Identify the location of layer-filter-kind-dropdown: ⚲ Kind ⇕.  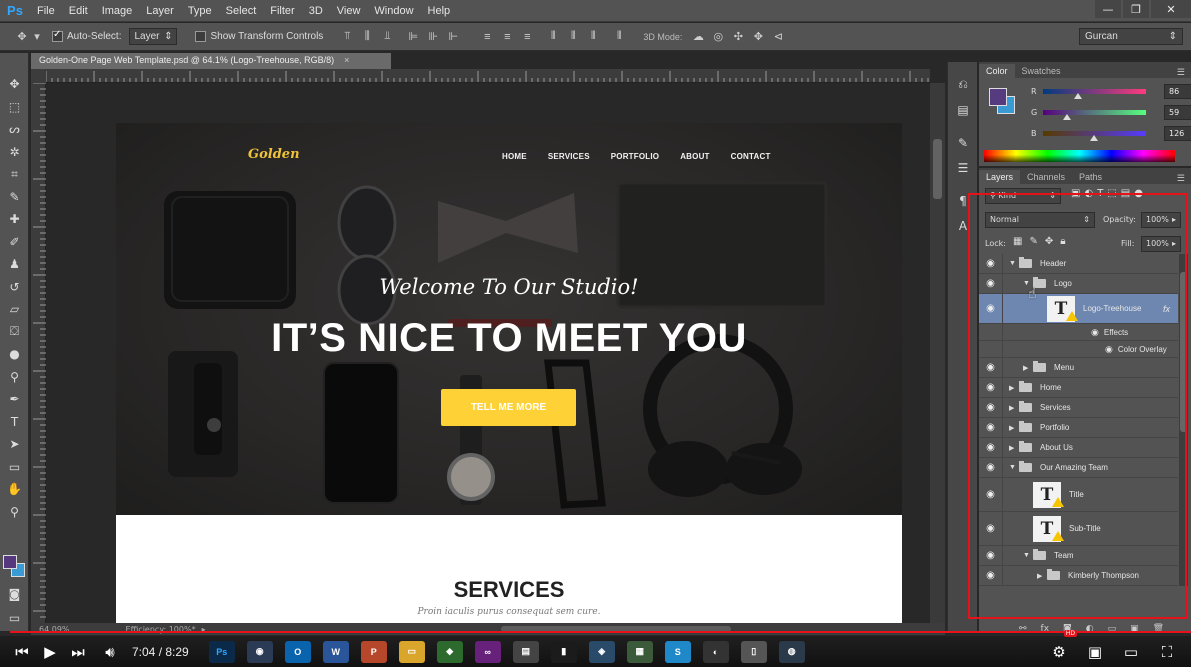
(1023, 196).